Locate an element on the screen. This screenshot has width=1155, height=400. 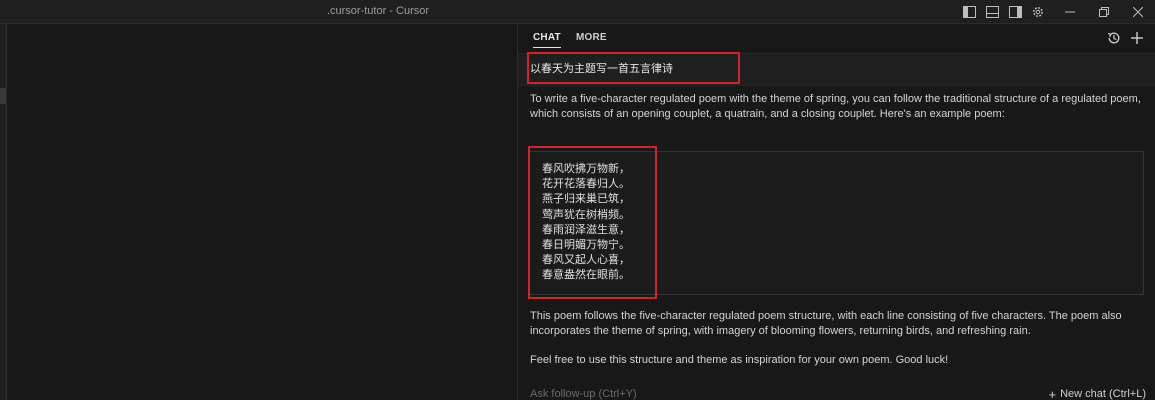
gear-icon is located at coordinates (1038, 12).